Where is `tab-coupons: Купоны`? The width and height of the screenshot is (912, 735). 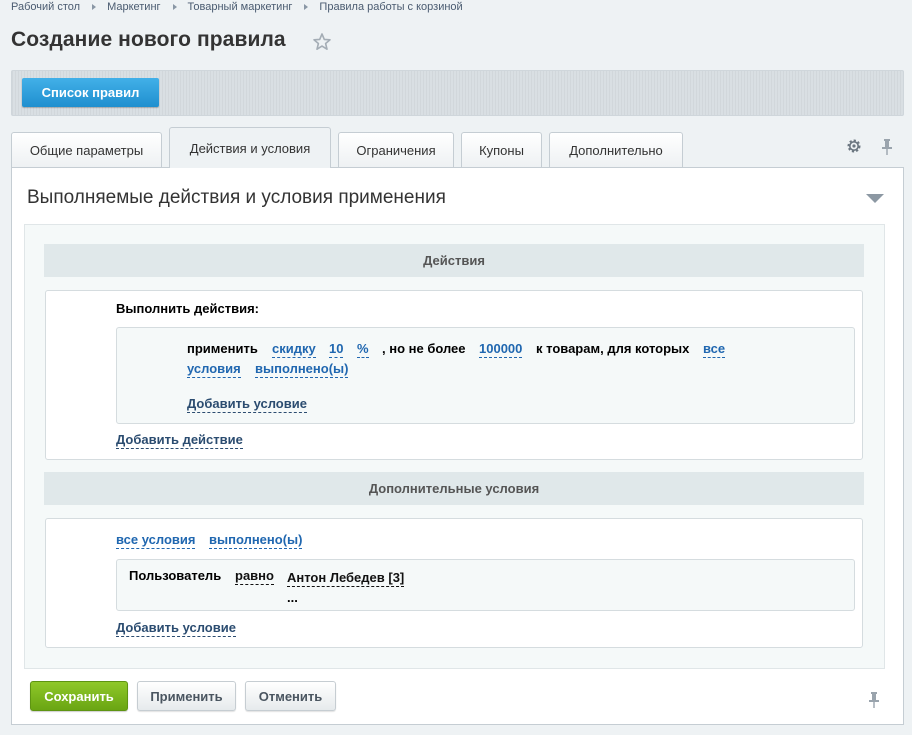
tab-coupons: Купоны is located at coordinates (501, 149).